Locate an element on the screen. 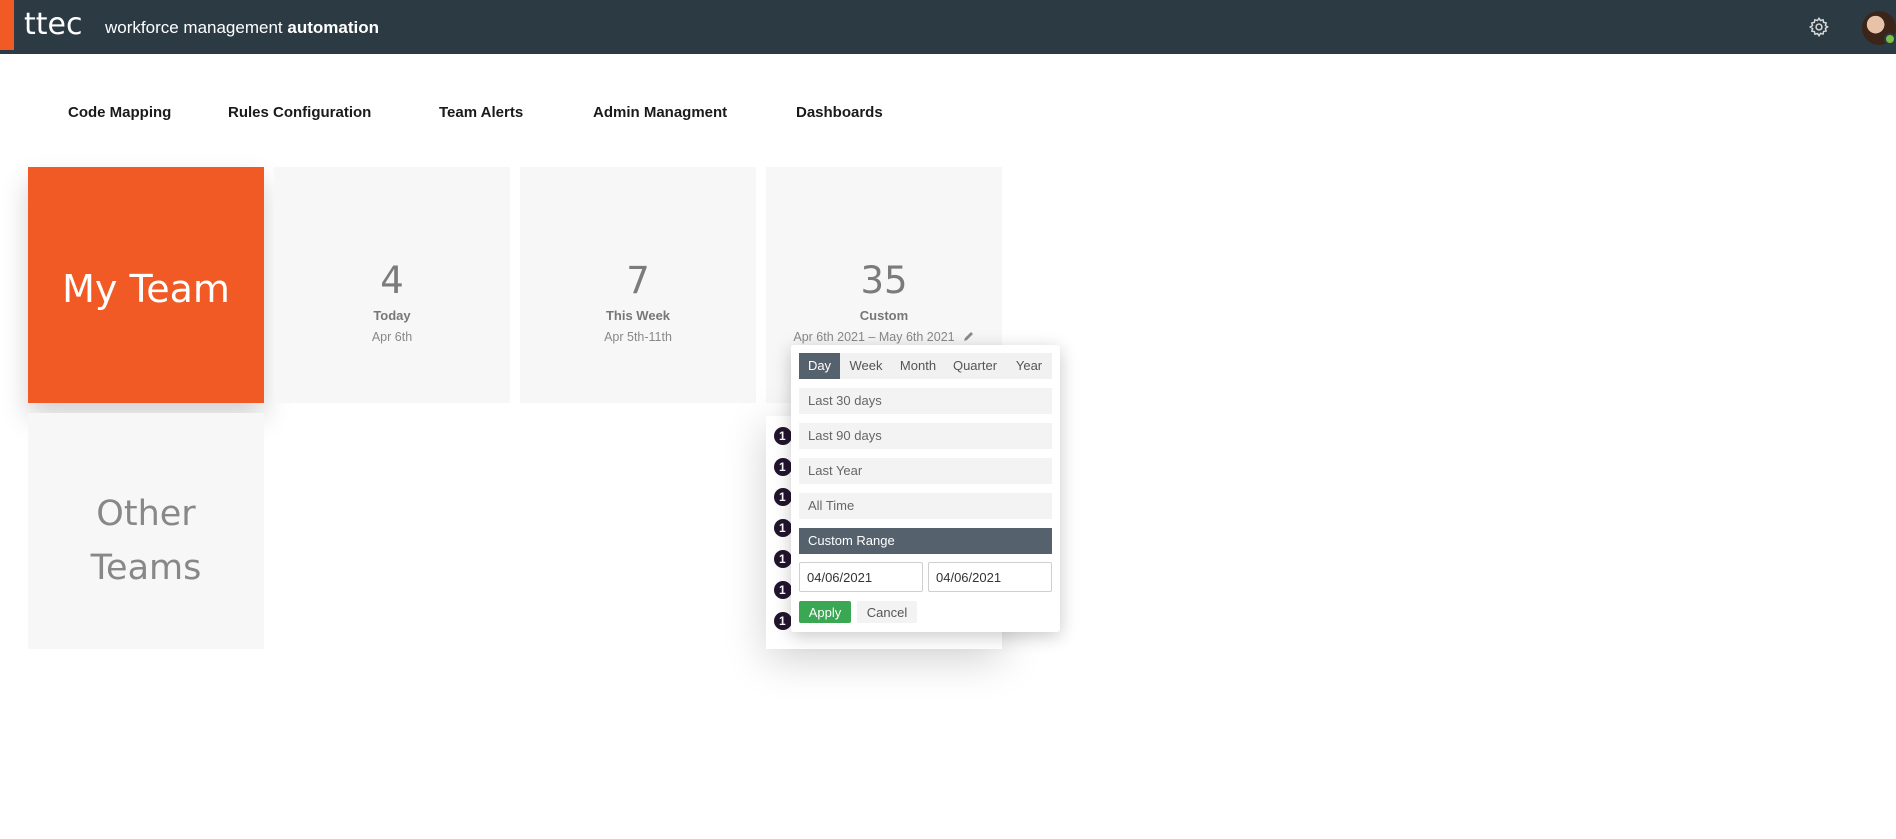 The image size is (1896, 839). top-bar: ttec workforce management automation is located at coordinates (948, 27).